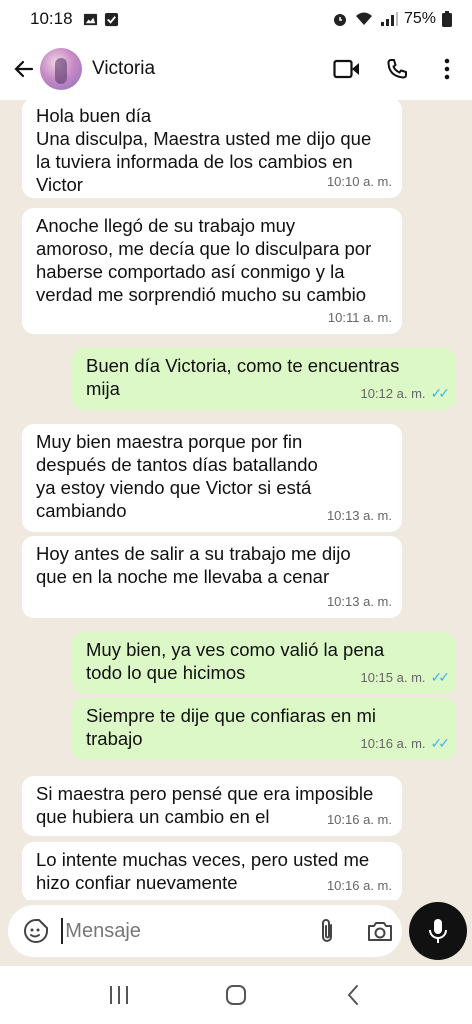 The width and height of the screenshot is (472, 1024). I want to click on status-time: 10:18, so click(51, 18).